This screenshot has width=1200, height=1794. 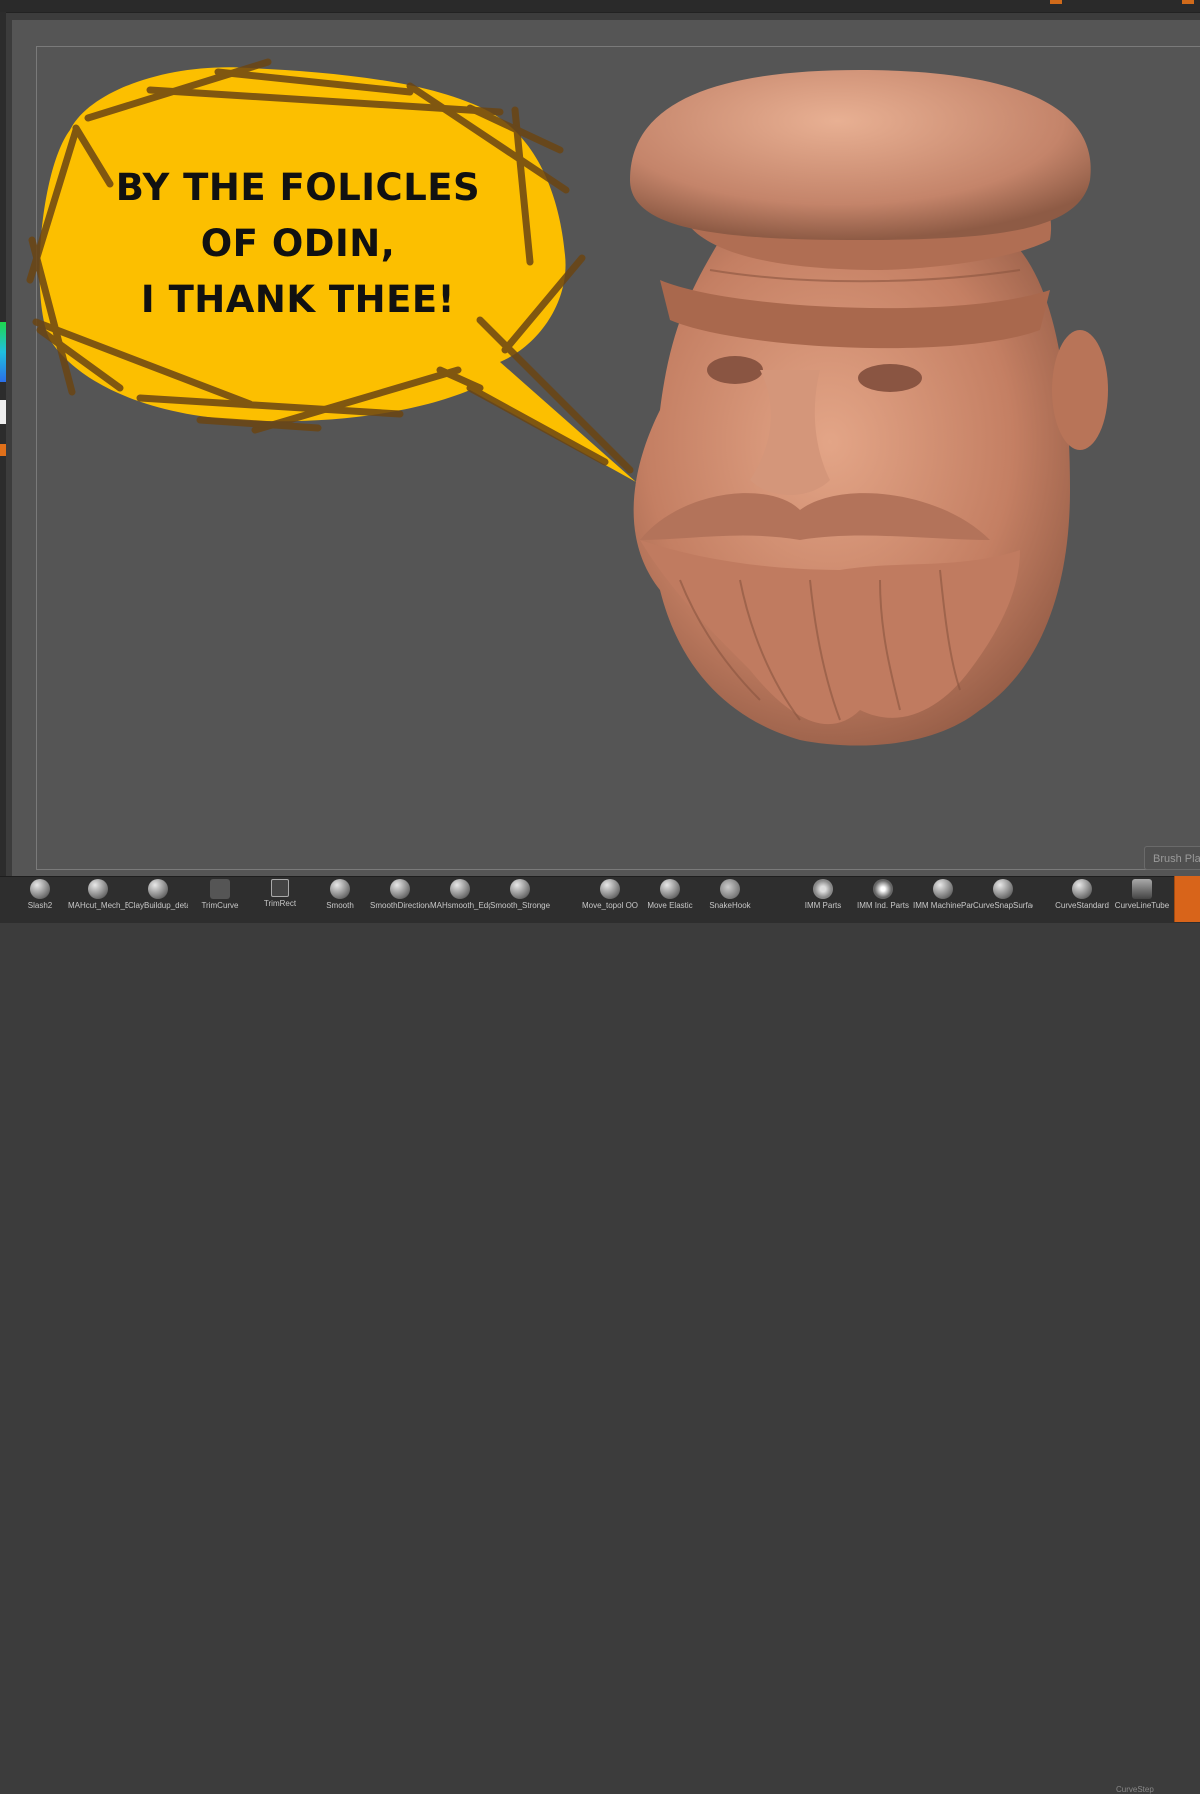 I want to click on tube-icon, so click(x=1142, y=889).